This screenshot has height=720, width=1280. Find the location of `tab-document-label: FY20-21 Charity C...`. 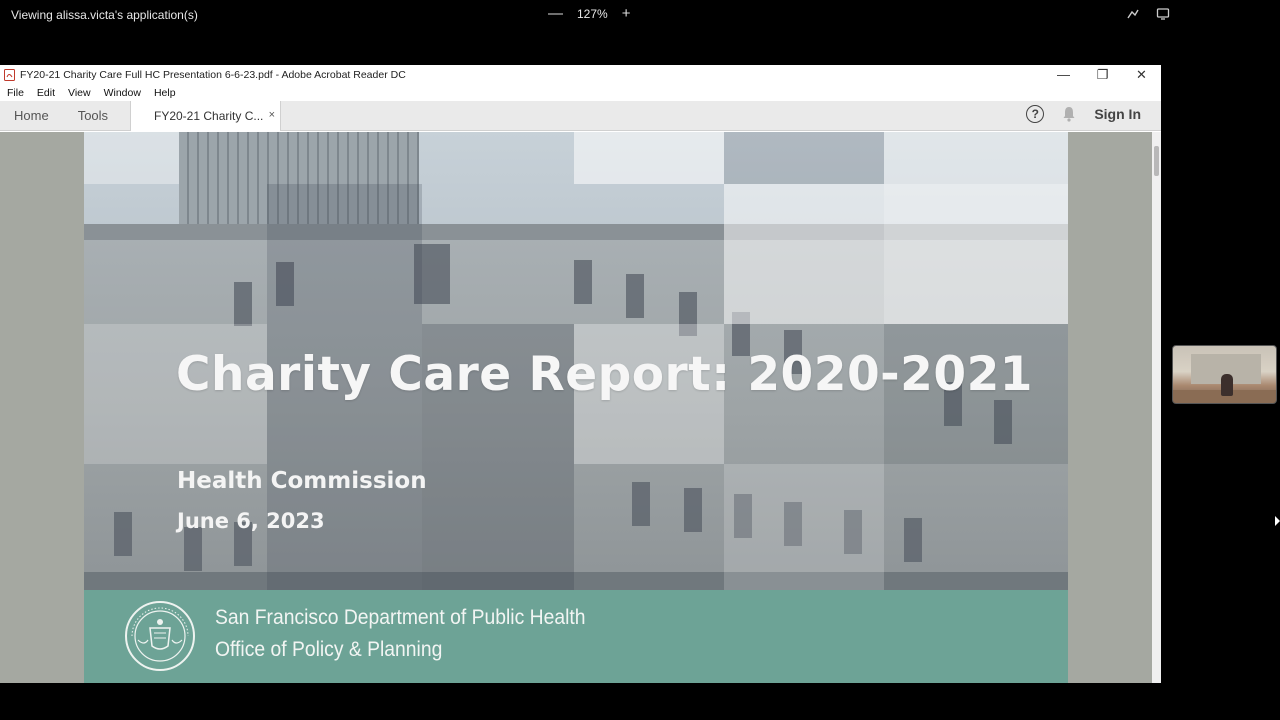

tab-document-label: FY20-21 Charity C... is located at coordinates (209, 116).